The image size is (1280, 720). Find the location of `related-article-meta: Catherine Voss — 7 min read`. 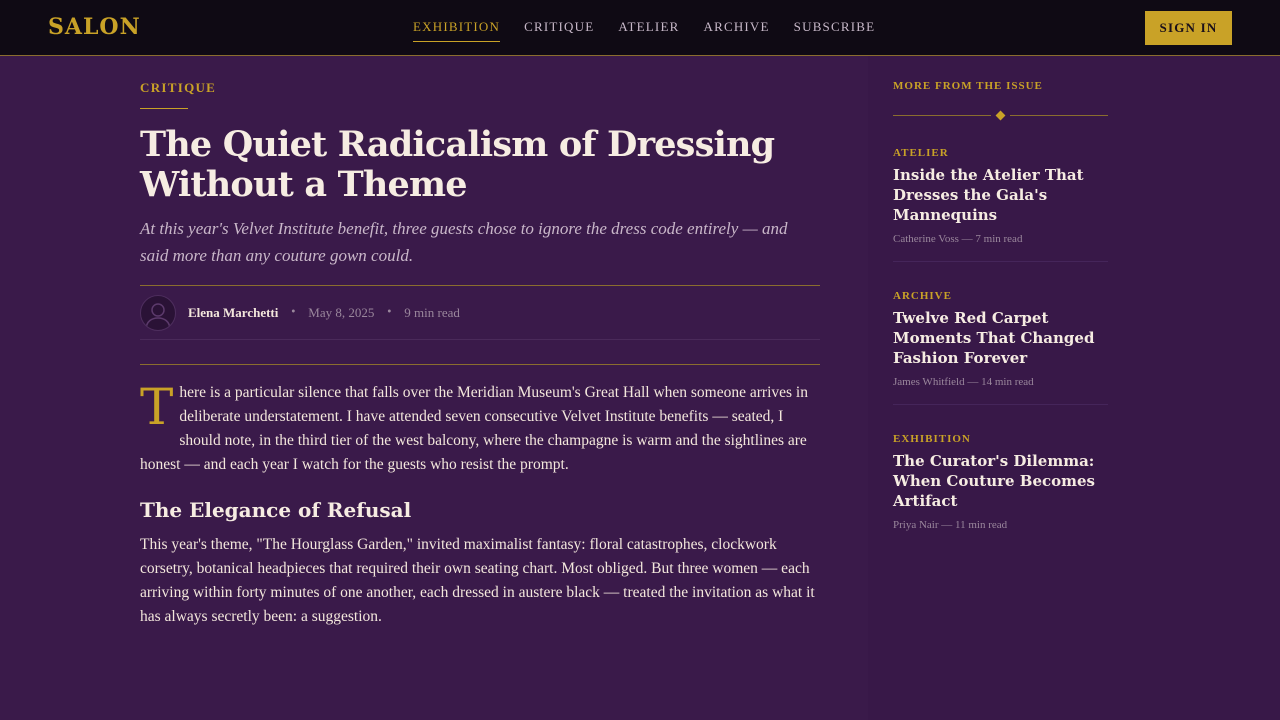

related-article-meta: Catherine Voss — 7 min read is located at coordinates (958, 239).